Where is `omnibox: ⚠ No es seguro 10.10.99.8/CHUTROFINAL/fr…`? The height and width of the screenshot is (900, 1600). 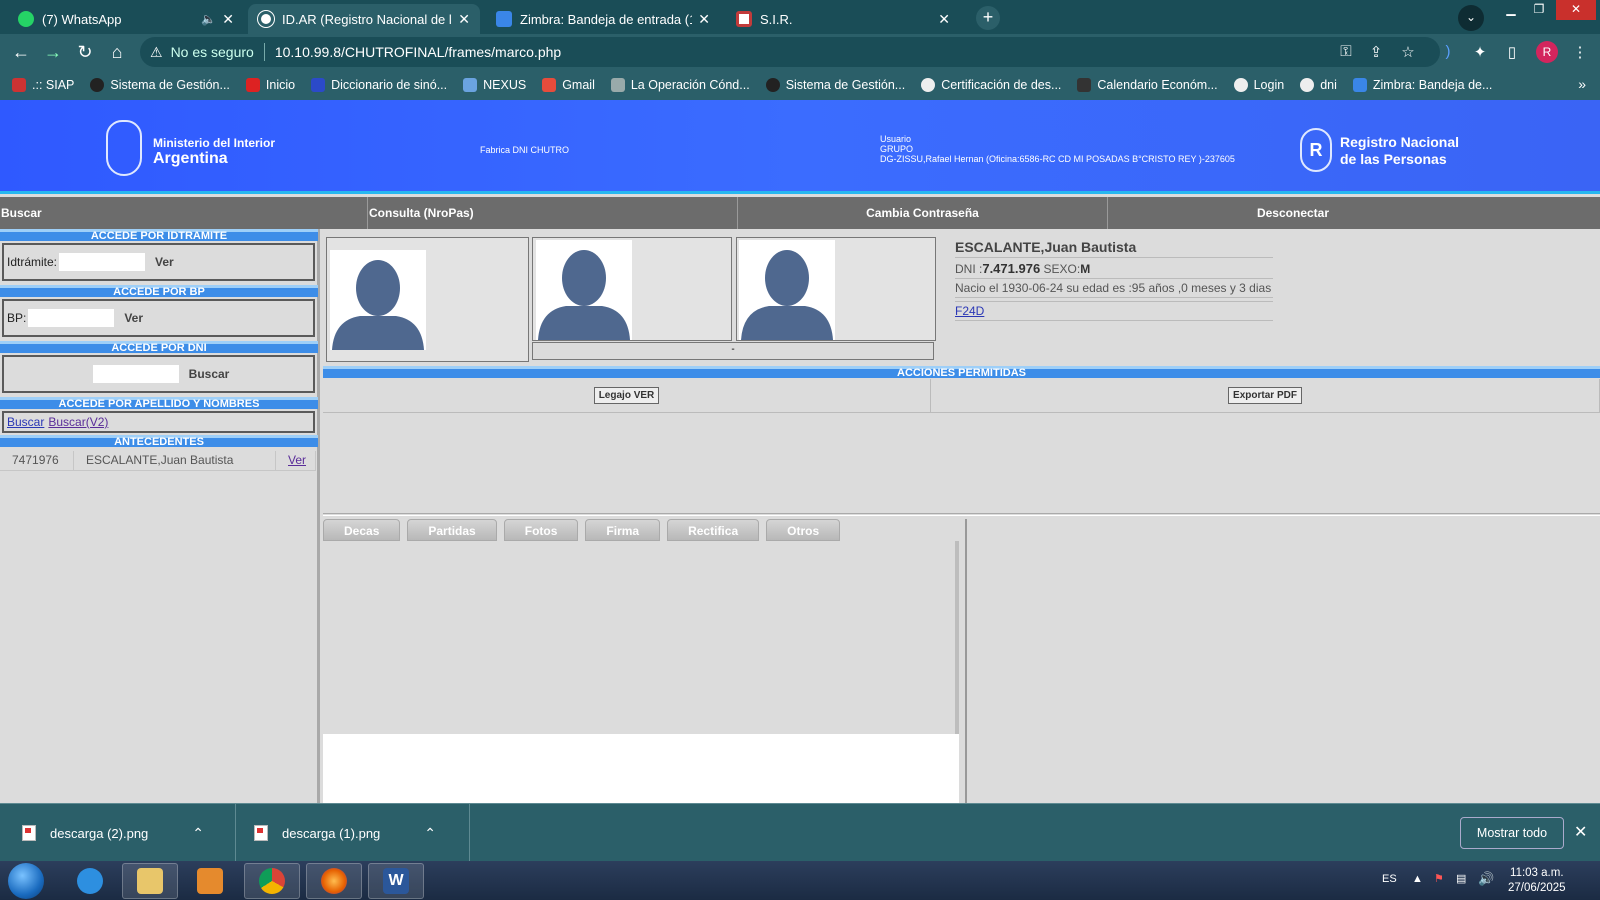 omnibox: ⚠ No es seguro 10.10.99.8/CHUTROFINAL/fr… is located at coordinates (790, 52).